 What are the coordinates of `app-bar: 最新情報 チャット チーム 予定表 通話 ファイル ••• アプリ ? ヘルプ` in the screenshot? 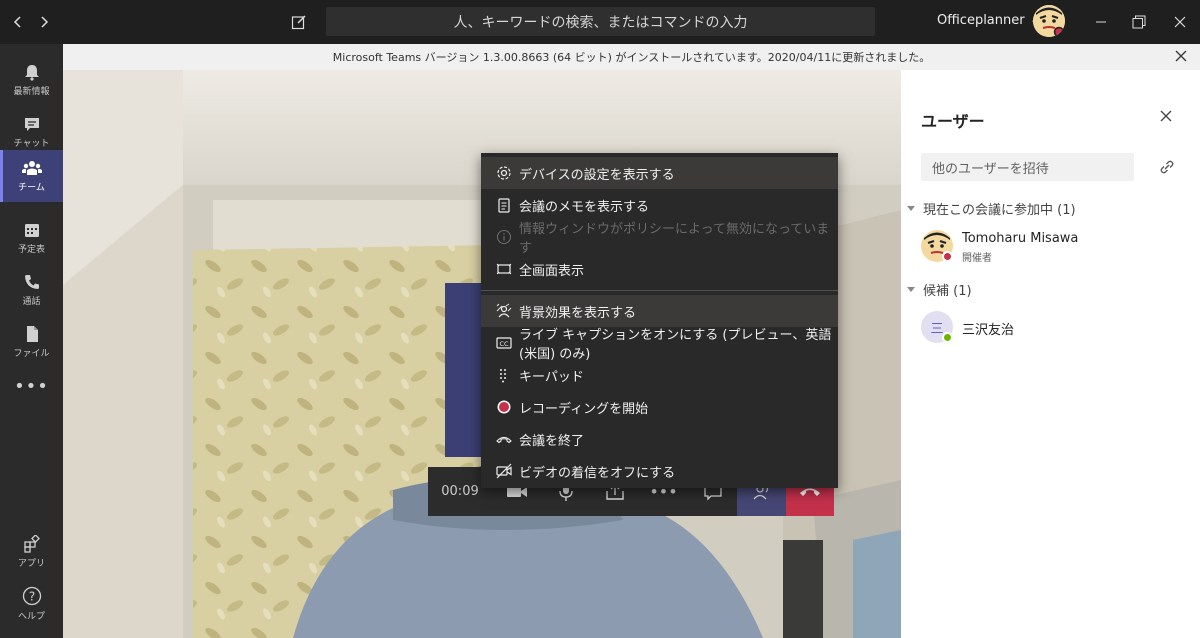 It's located at (31, 341).